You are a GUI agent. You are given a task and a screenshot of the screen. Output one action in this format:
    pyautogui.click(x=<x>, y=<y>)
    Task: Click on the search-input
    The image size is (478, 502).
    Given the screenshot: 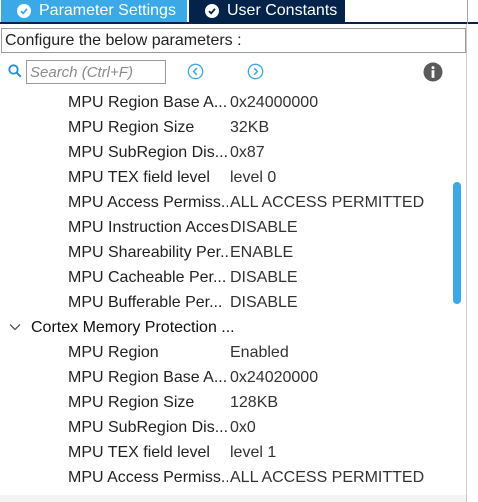 What is the action you would take?
    pyautogui.click(x=96, y=72)
    